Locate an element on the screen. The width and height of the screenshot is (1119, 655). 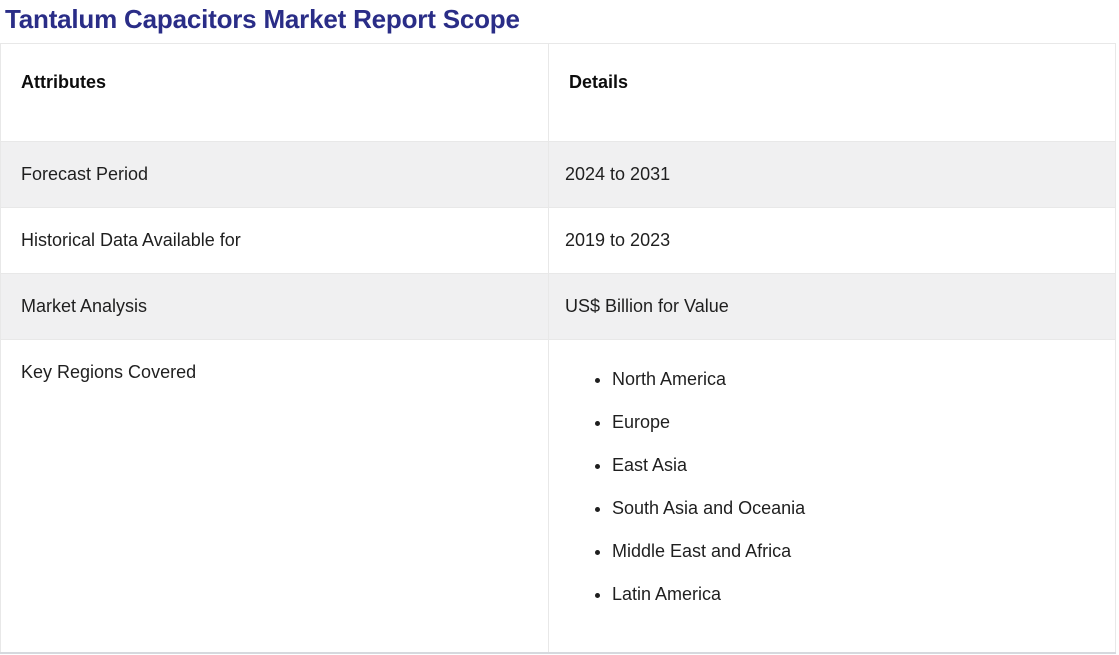
region-item: North America is located at coordinates (855, 379).